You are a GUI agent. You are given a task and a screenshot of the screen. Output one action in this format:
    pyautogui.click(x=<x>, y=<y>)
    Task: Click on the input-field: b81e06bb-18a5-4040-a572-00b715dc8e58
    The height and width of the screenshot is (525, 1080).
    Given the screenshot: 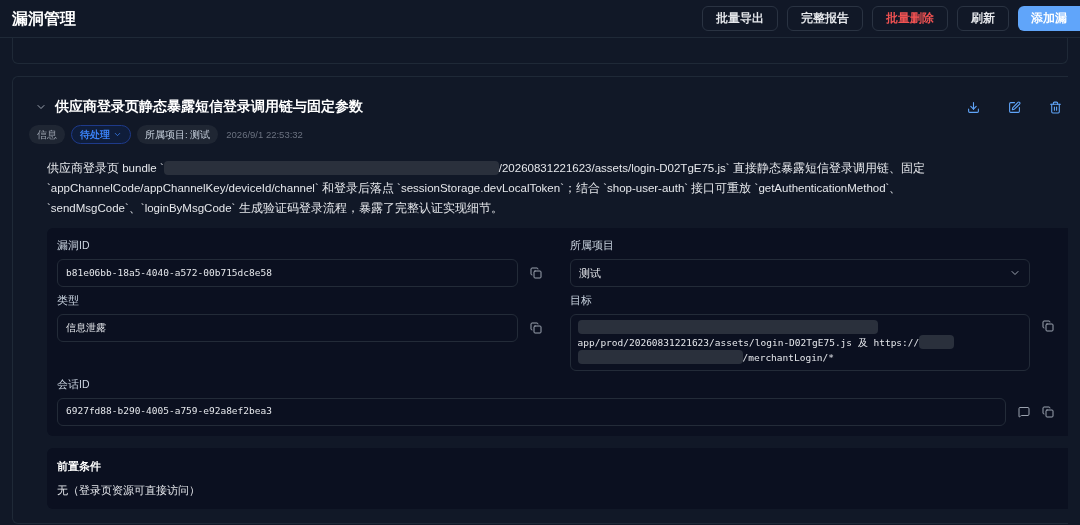 What is the action you would take?
    pyautogui.click(x=287, y=273)
    